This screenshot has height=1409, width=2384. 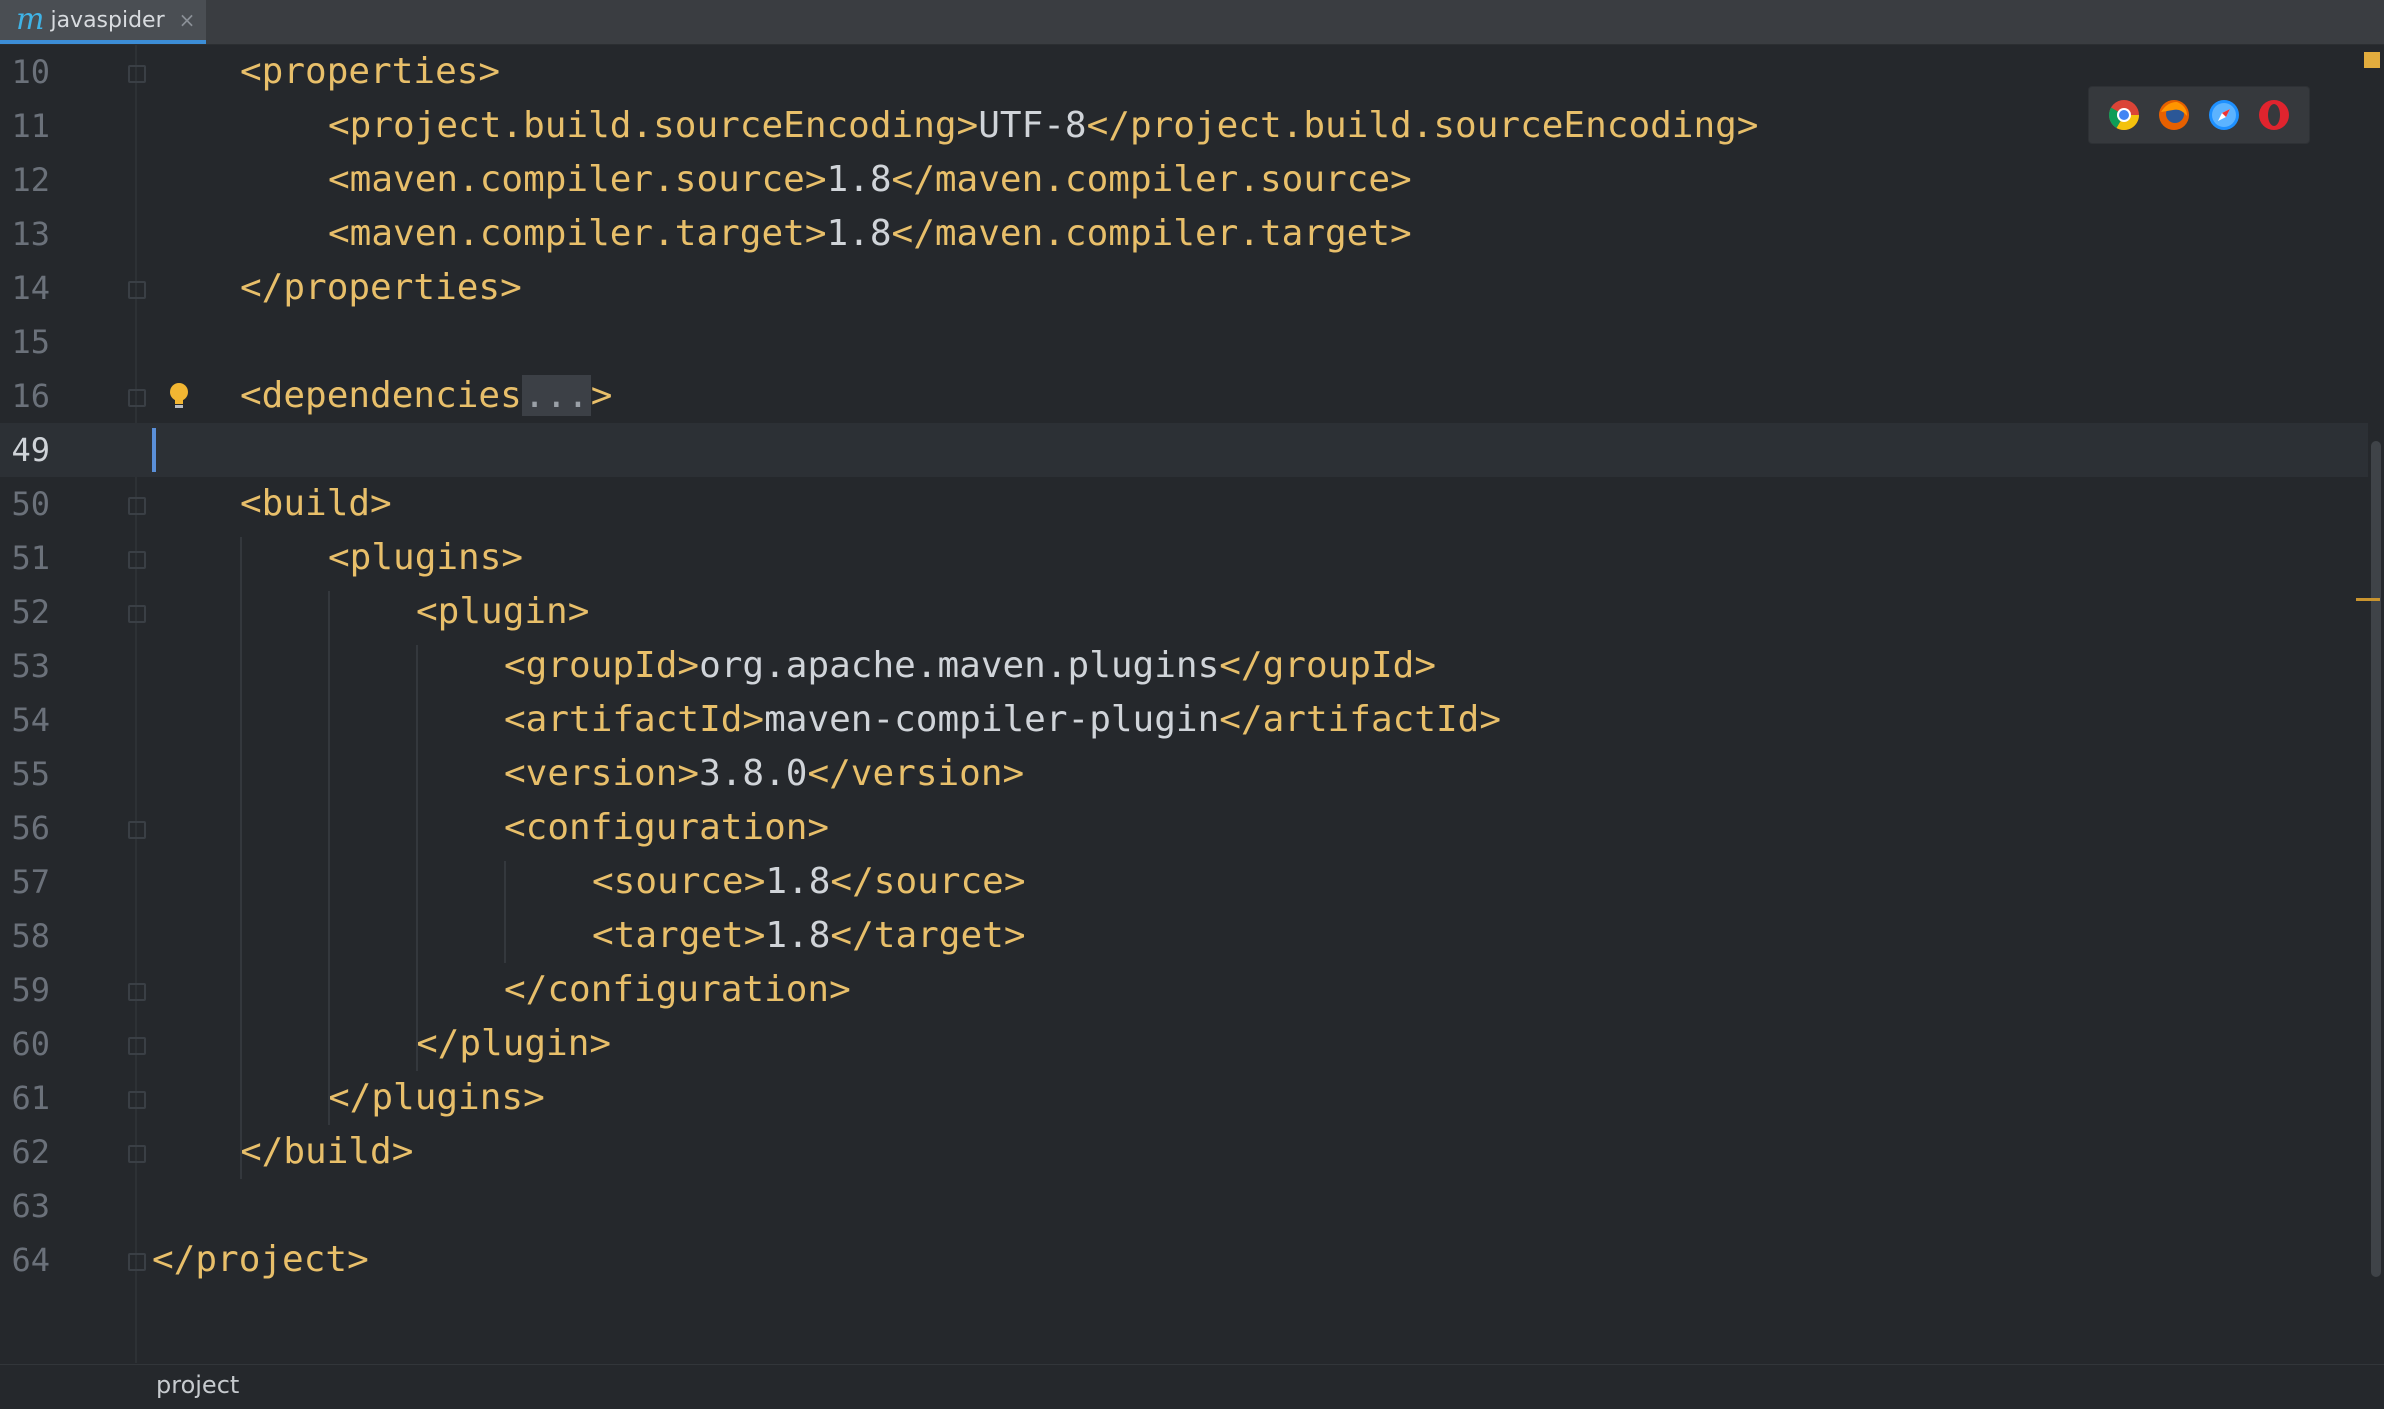 I want to click on code-content: </build>, so click(x=326, y=1152).